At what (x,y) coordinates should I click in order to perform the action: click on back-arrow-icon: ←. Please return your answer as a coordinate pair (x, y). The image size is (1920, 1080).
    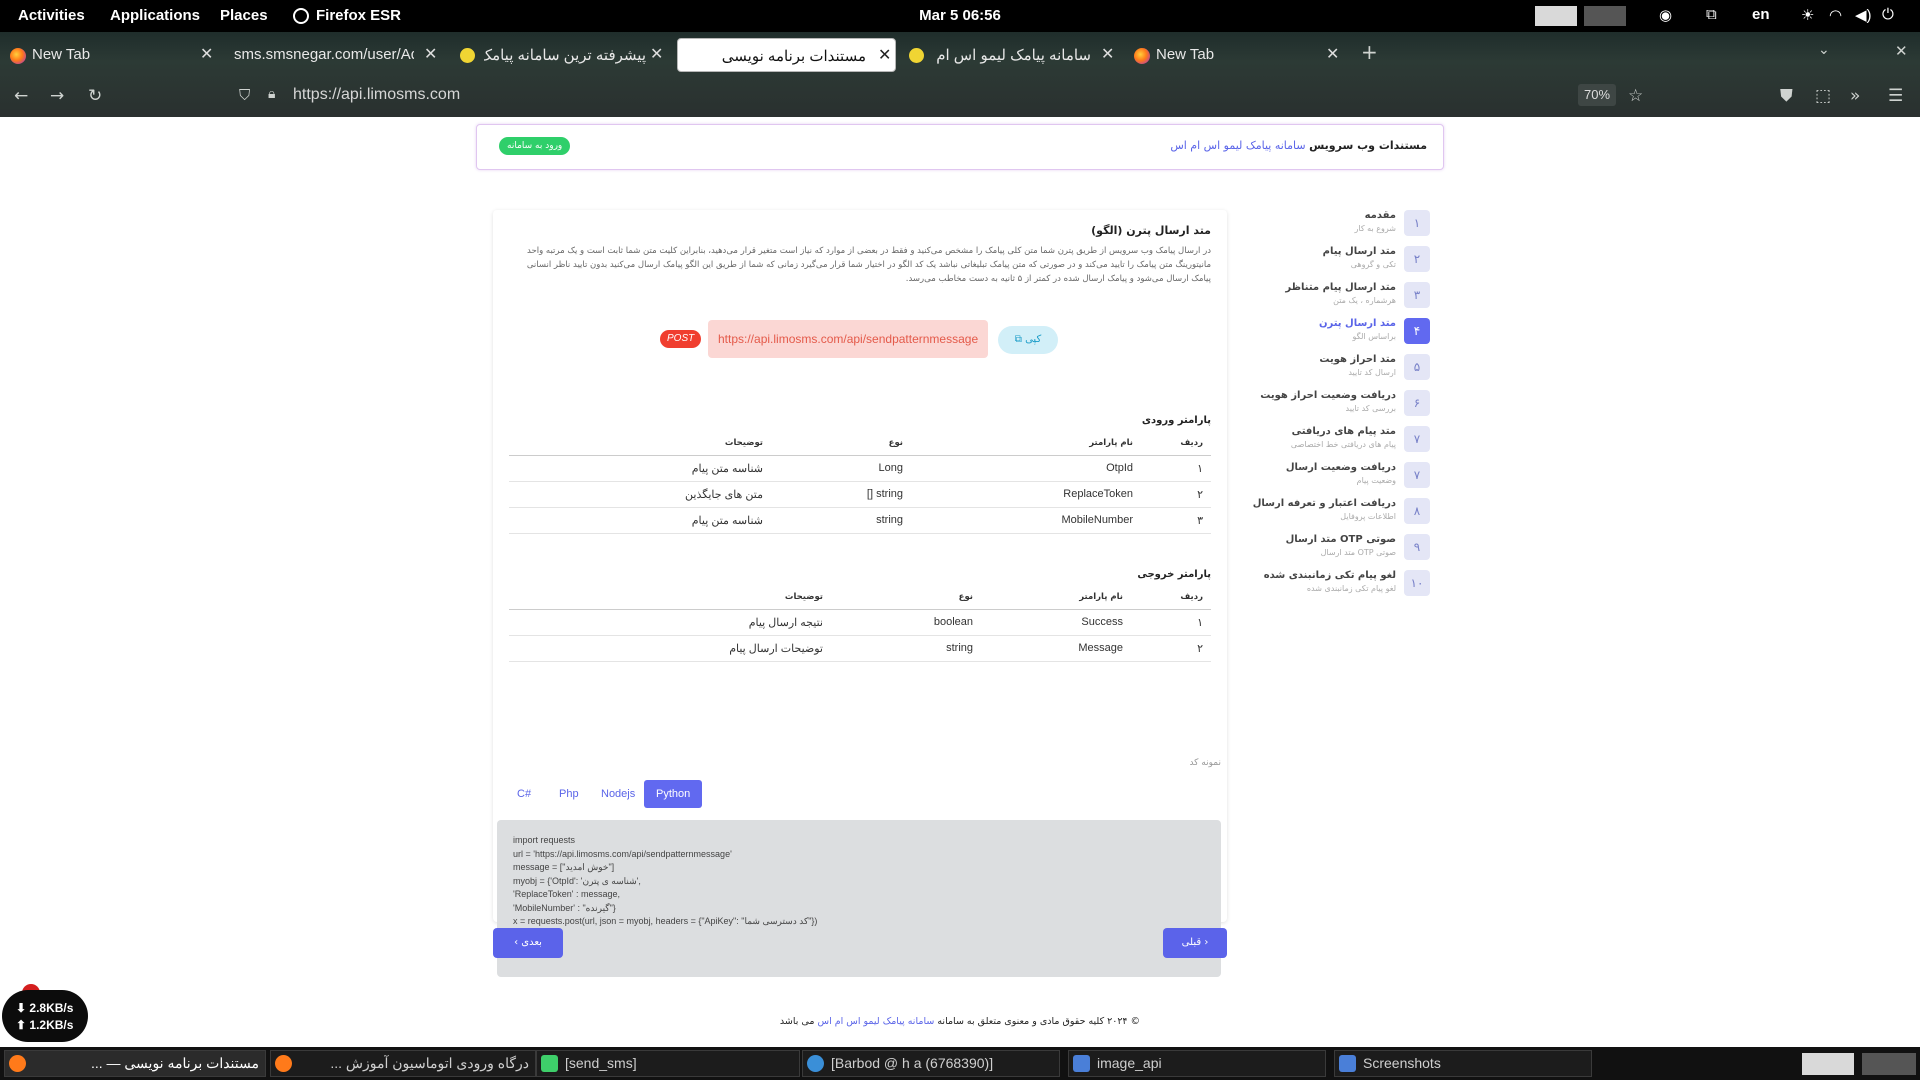
    Looking at the image, I should click on (21, 96).